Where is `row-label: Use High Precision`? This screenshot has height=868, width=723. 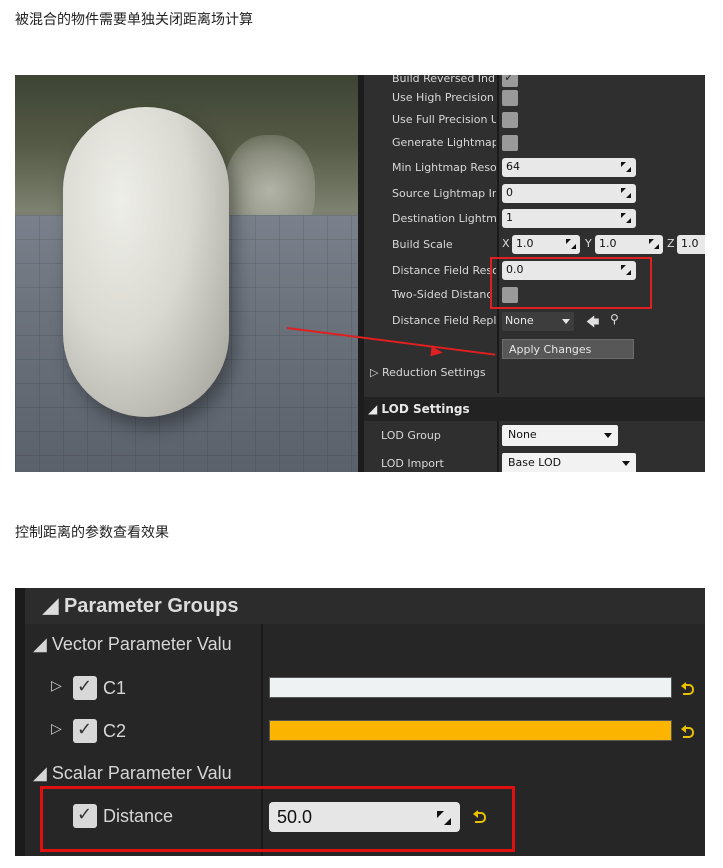 row-label: Use High Precision is located at coordinates (443, 97).